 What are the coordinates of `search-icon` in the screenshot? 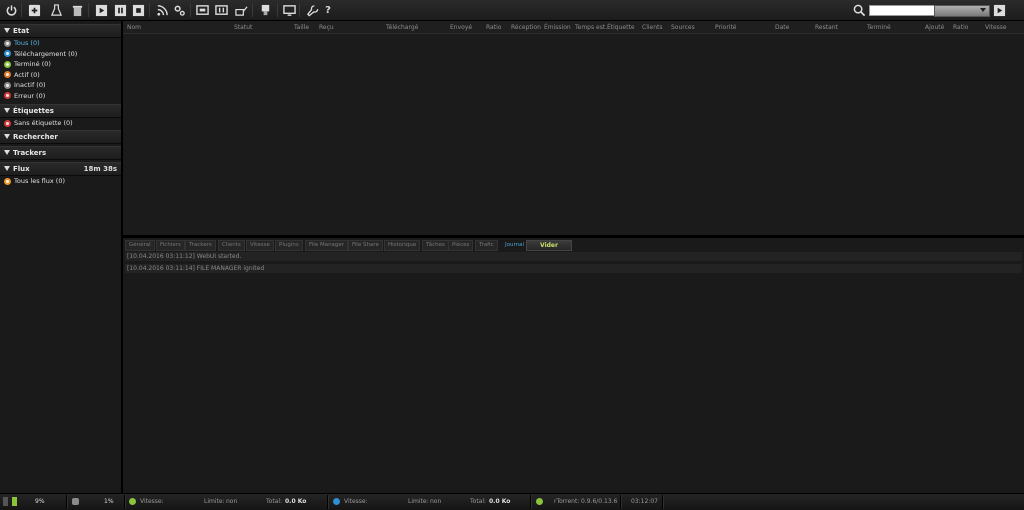 It's located at (859, 10).